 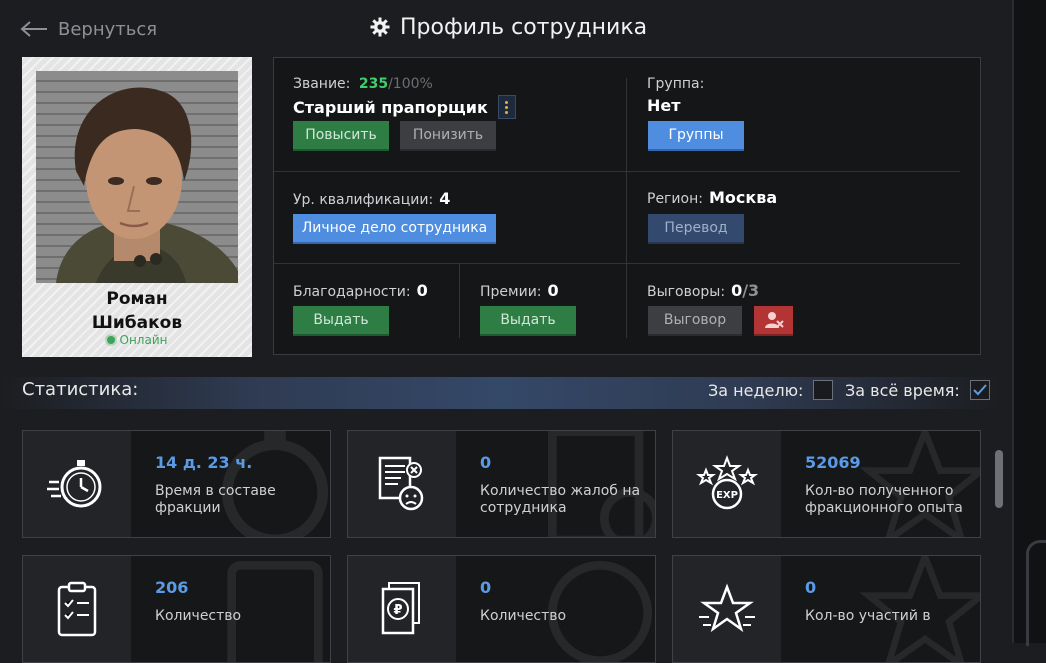 What do you see at coordinates (215, 499) in the screenshot?
I see `stat-label-faction-time: Время в составе фракции` at bounding box center [215, 499].